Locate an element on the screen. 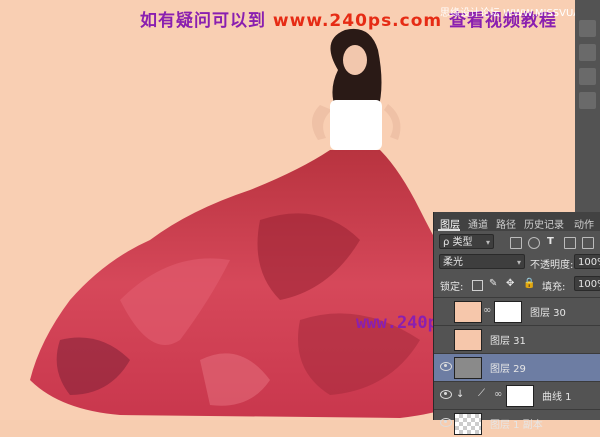  lock-move-icon: ✥ is located at coordinates (510, 283).